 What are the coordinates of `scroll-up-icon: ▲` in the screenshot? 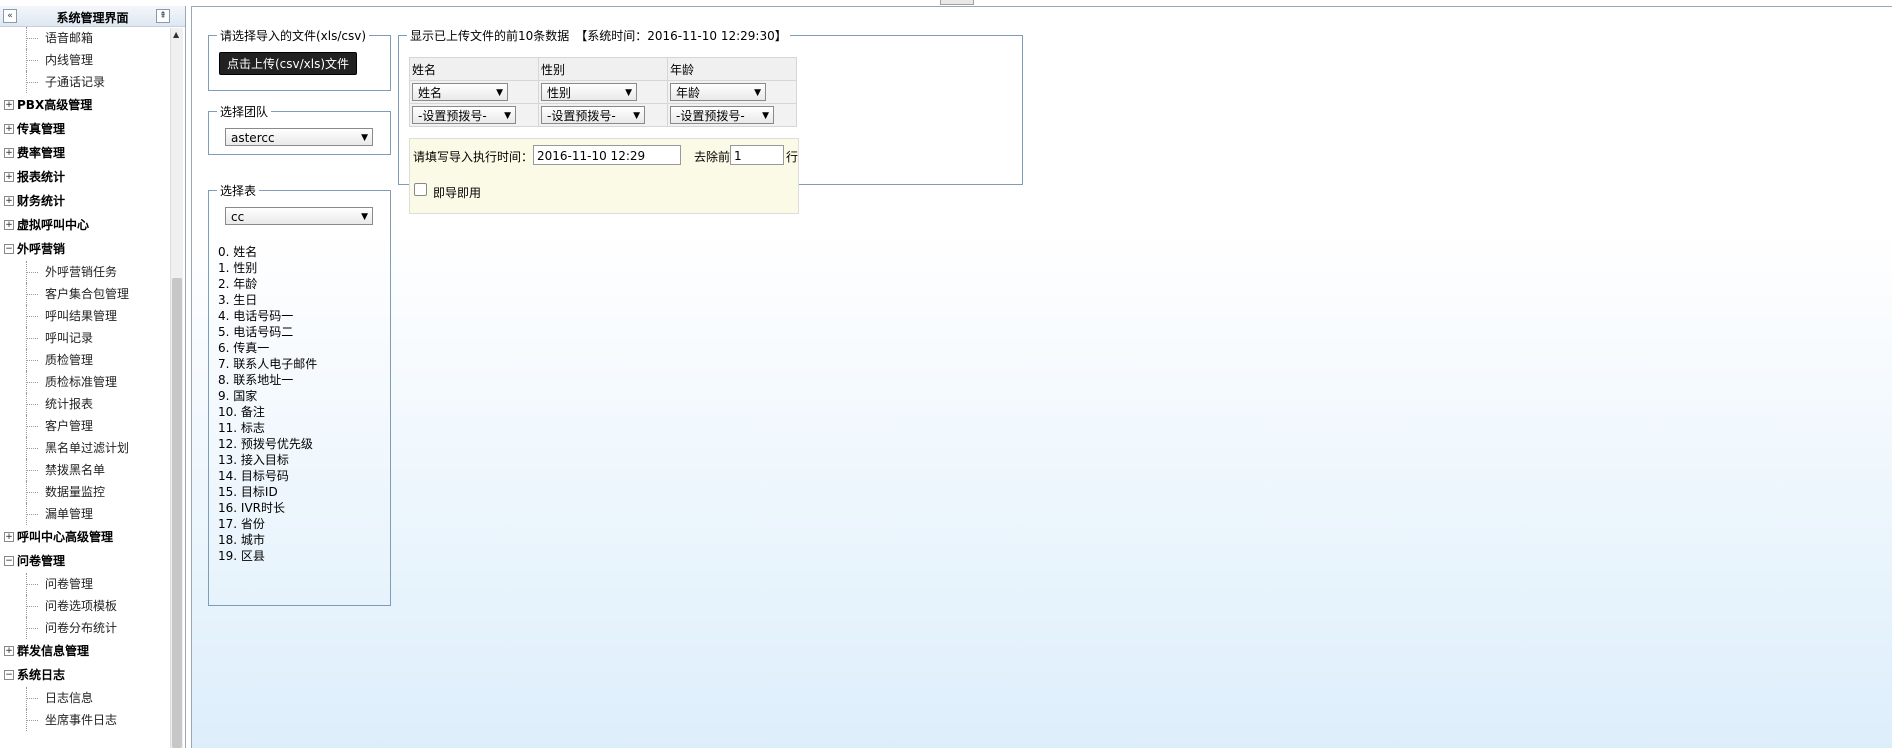 It's located at (176, 34).